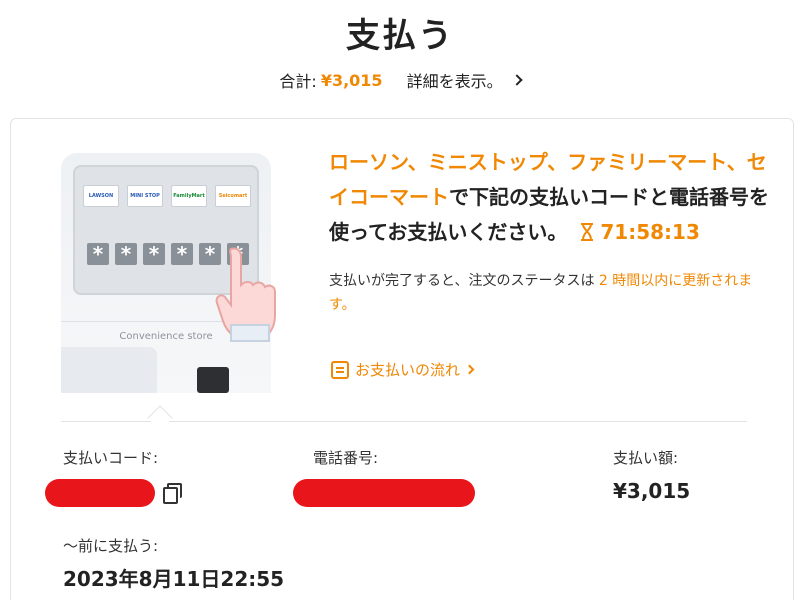 The image size is (800, 600). What do you see at coordinates (454, 81) in the screenshot?
I see `show-details-label: 詳細を表示。` at bounding box center [454, 81].